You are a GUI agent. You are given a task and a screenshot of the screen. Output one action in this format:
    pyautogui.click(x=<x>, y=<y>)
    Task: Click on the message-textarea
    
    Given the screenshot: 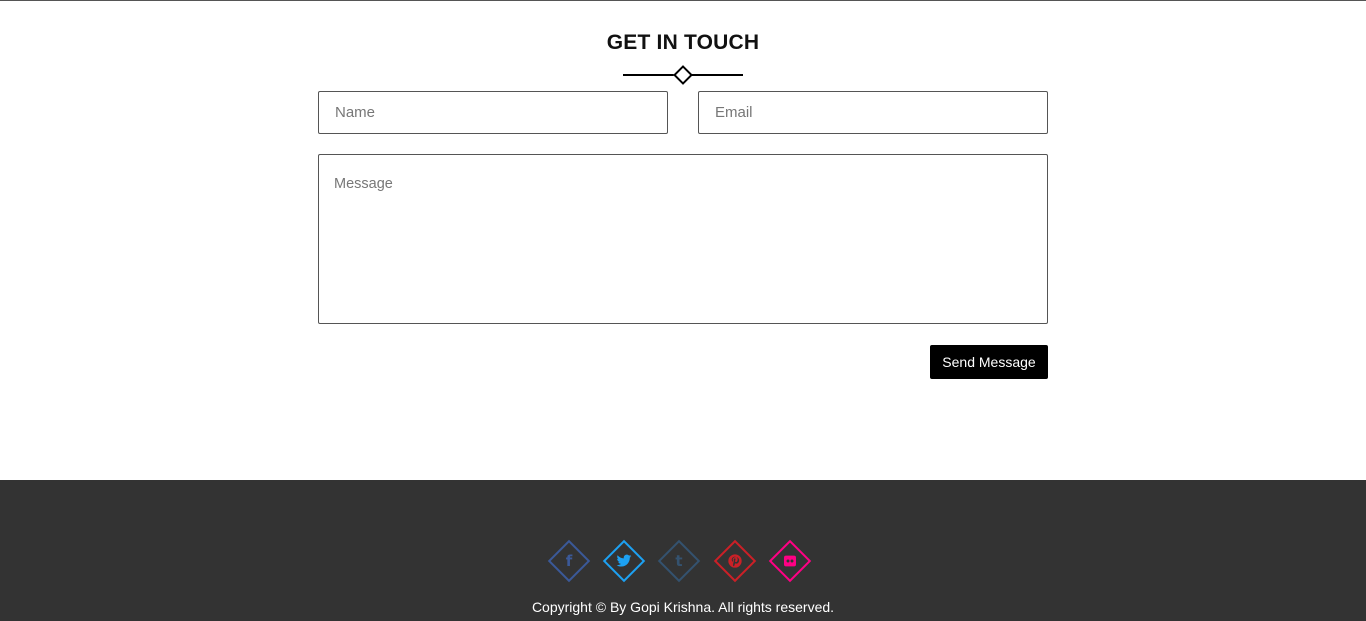 What is the action you would take?
    pyautogui.click(x=683, y=239)
    